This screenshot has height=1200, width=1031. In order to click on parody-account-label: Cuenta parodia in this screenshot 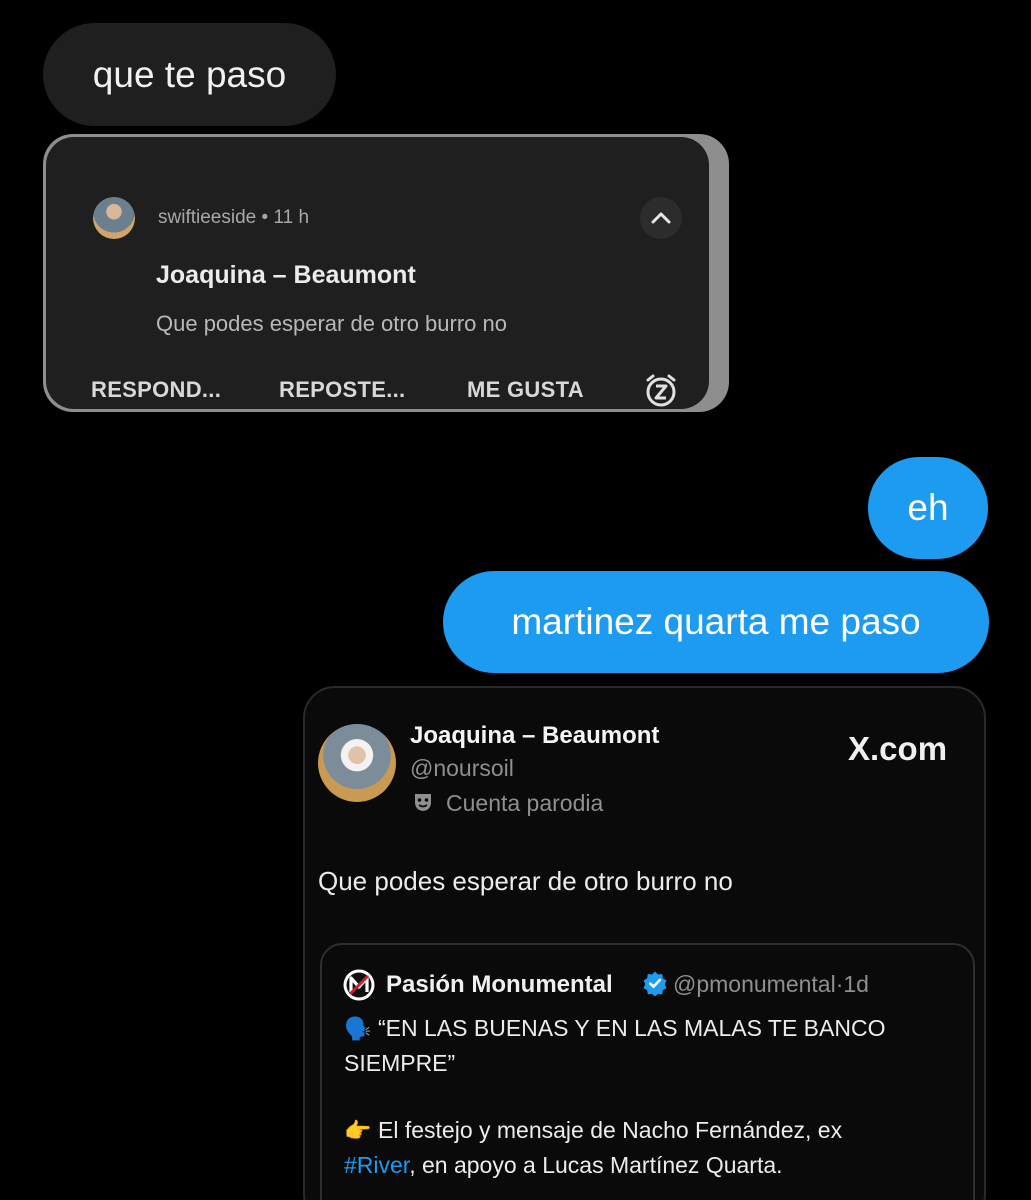, I will do `click(525, 803)`.